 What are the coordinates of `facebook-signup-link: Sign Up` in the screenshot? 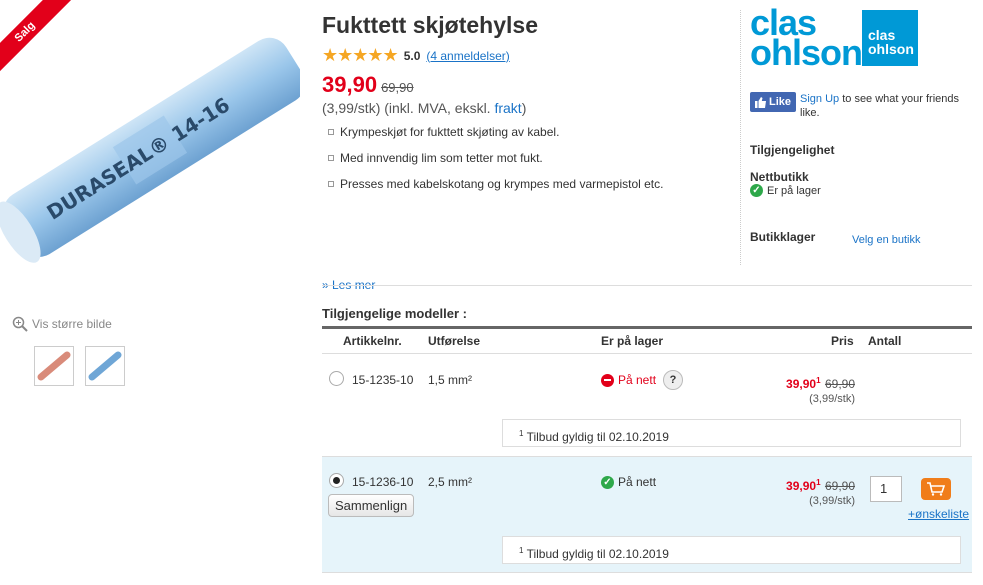 It's located at (819, 99).